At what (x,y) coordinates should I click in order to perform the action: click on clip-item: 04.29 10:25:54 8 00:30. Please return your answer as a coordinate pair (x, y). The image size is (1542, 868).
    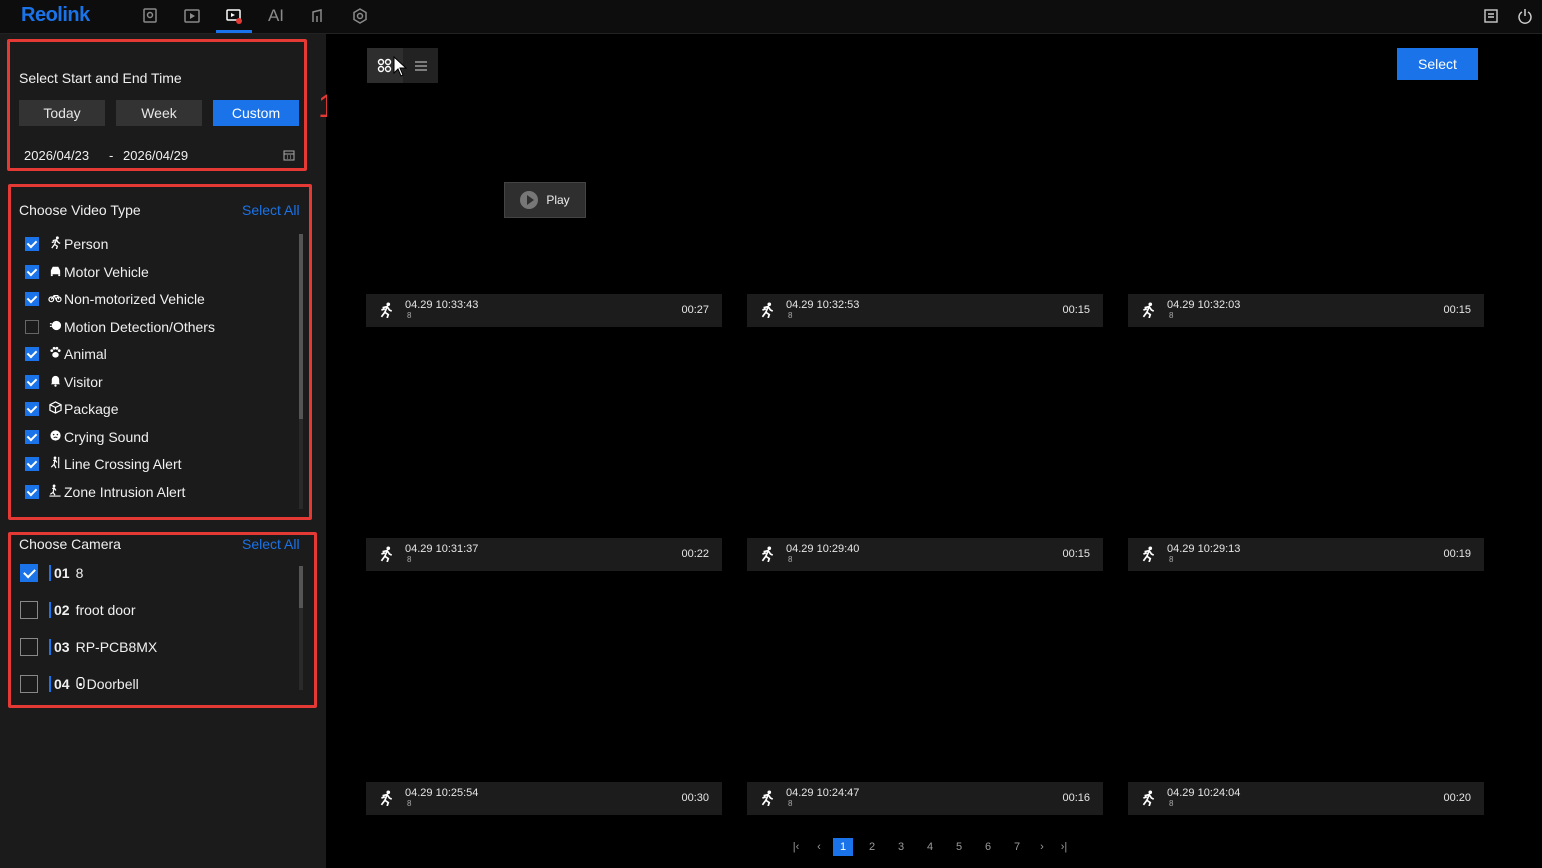
    Looking at the image, I should click on (544, 798).